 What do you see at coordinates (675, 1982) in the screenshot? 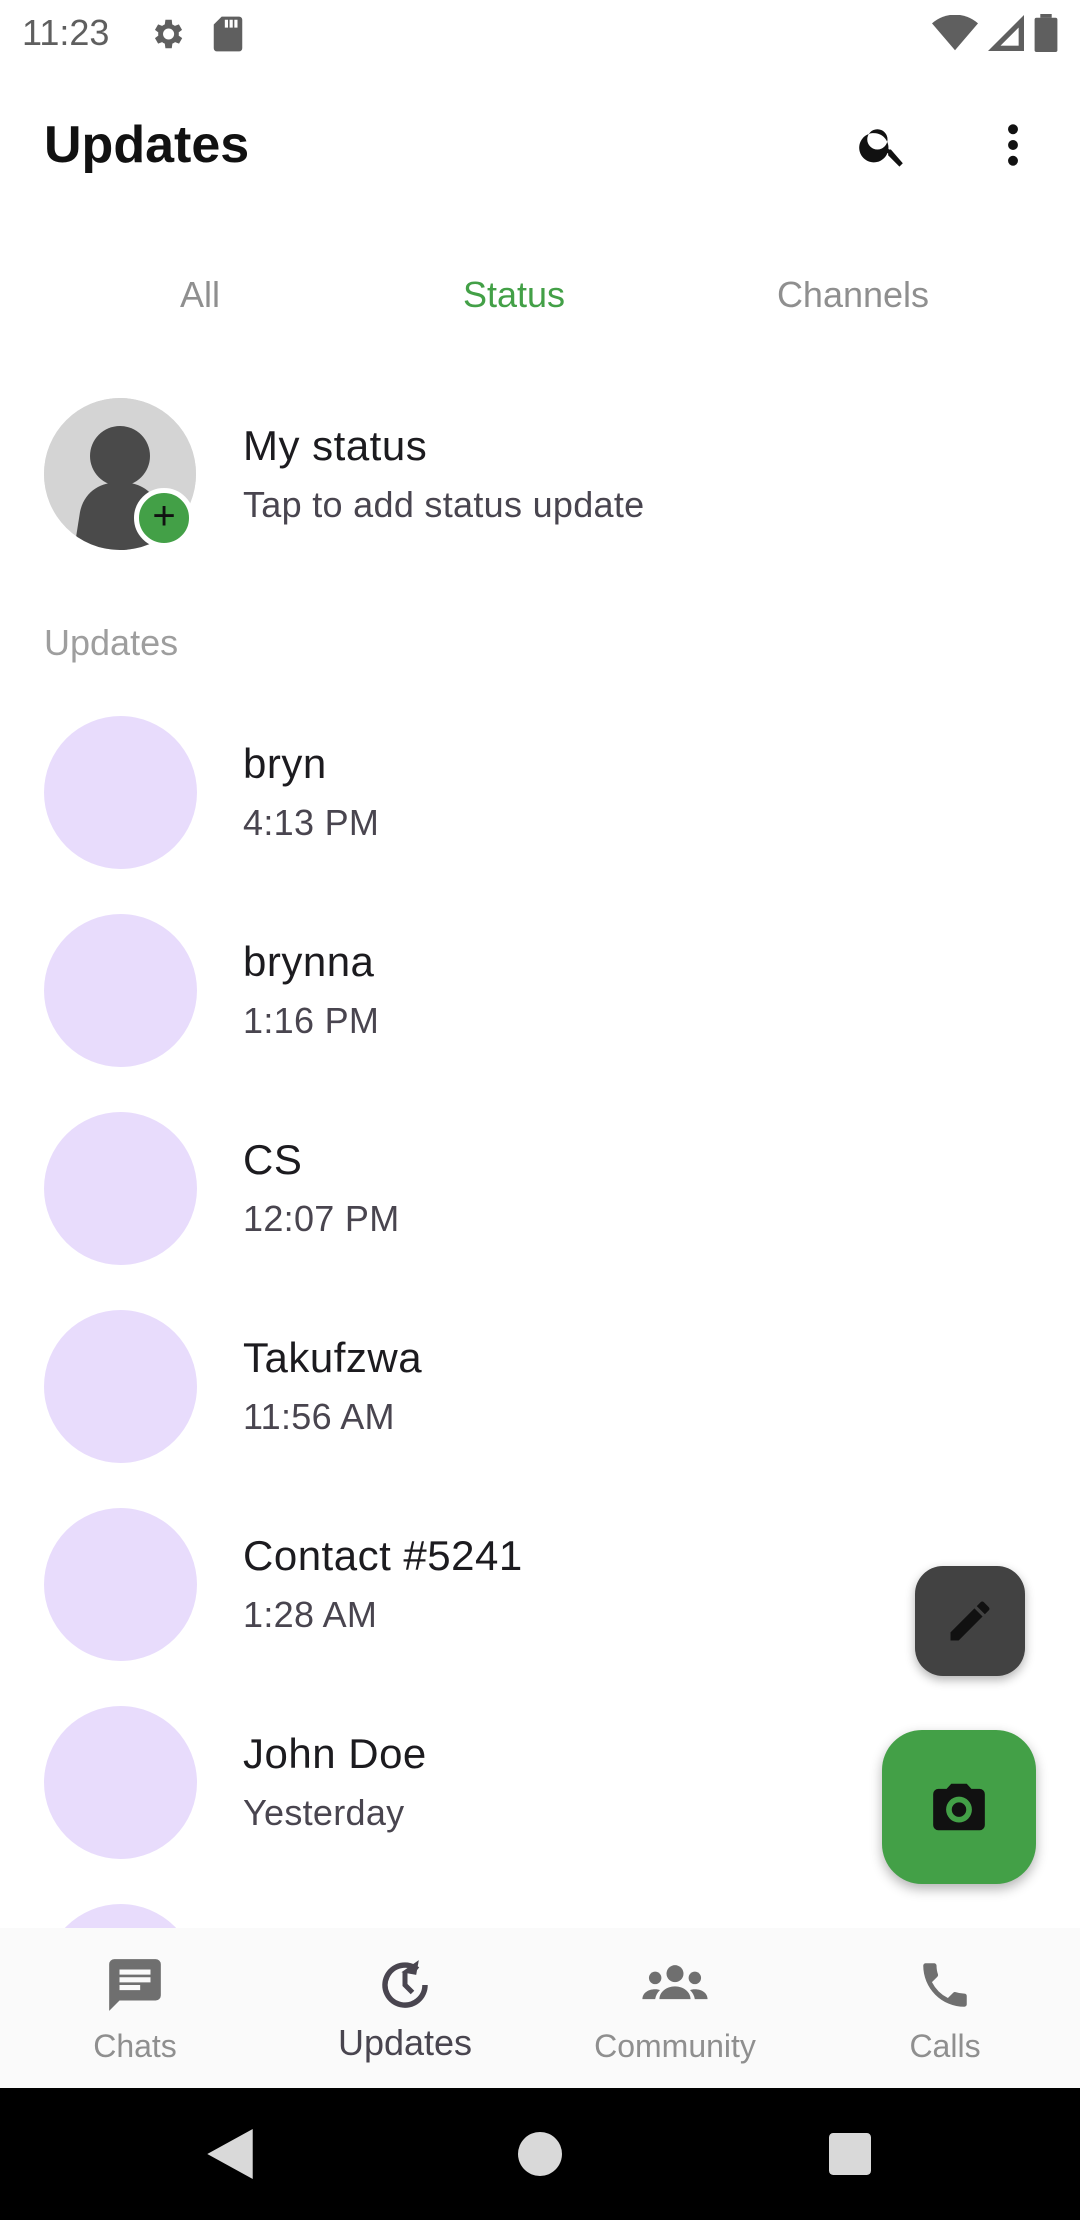
I see `community-icon` at bounding box center [675, 1982].